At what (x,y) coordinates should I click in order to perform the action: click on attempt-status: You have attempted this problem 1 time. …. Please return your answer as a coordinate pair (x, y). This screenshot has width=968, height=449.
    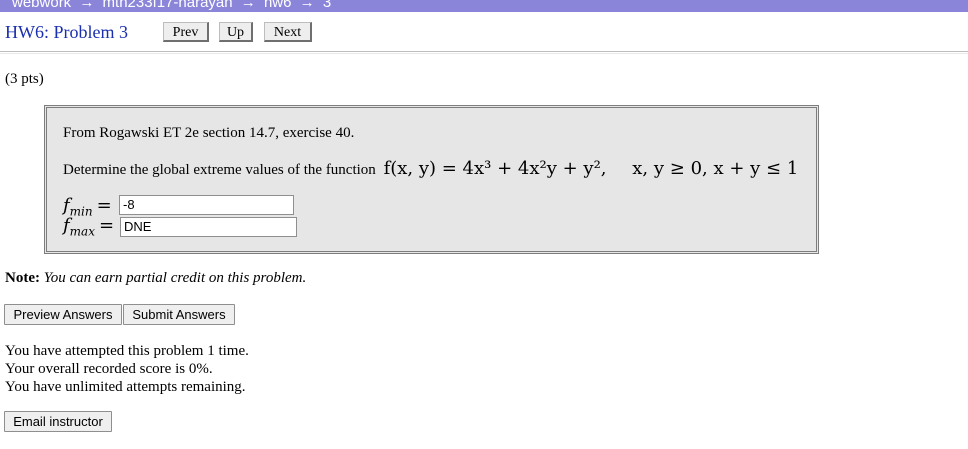
    Looking at the image, I should click on (127, 369).